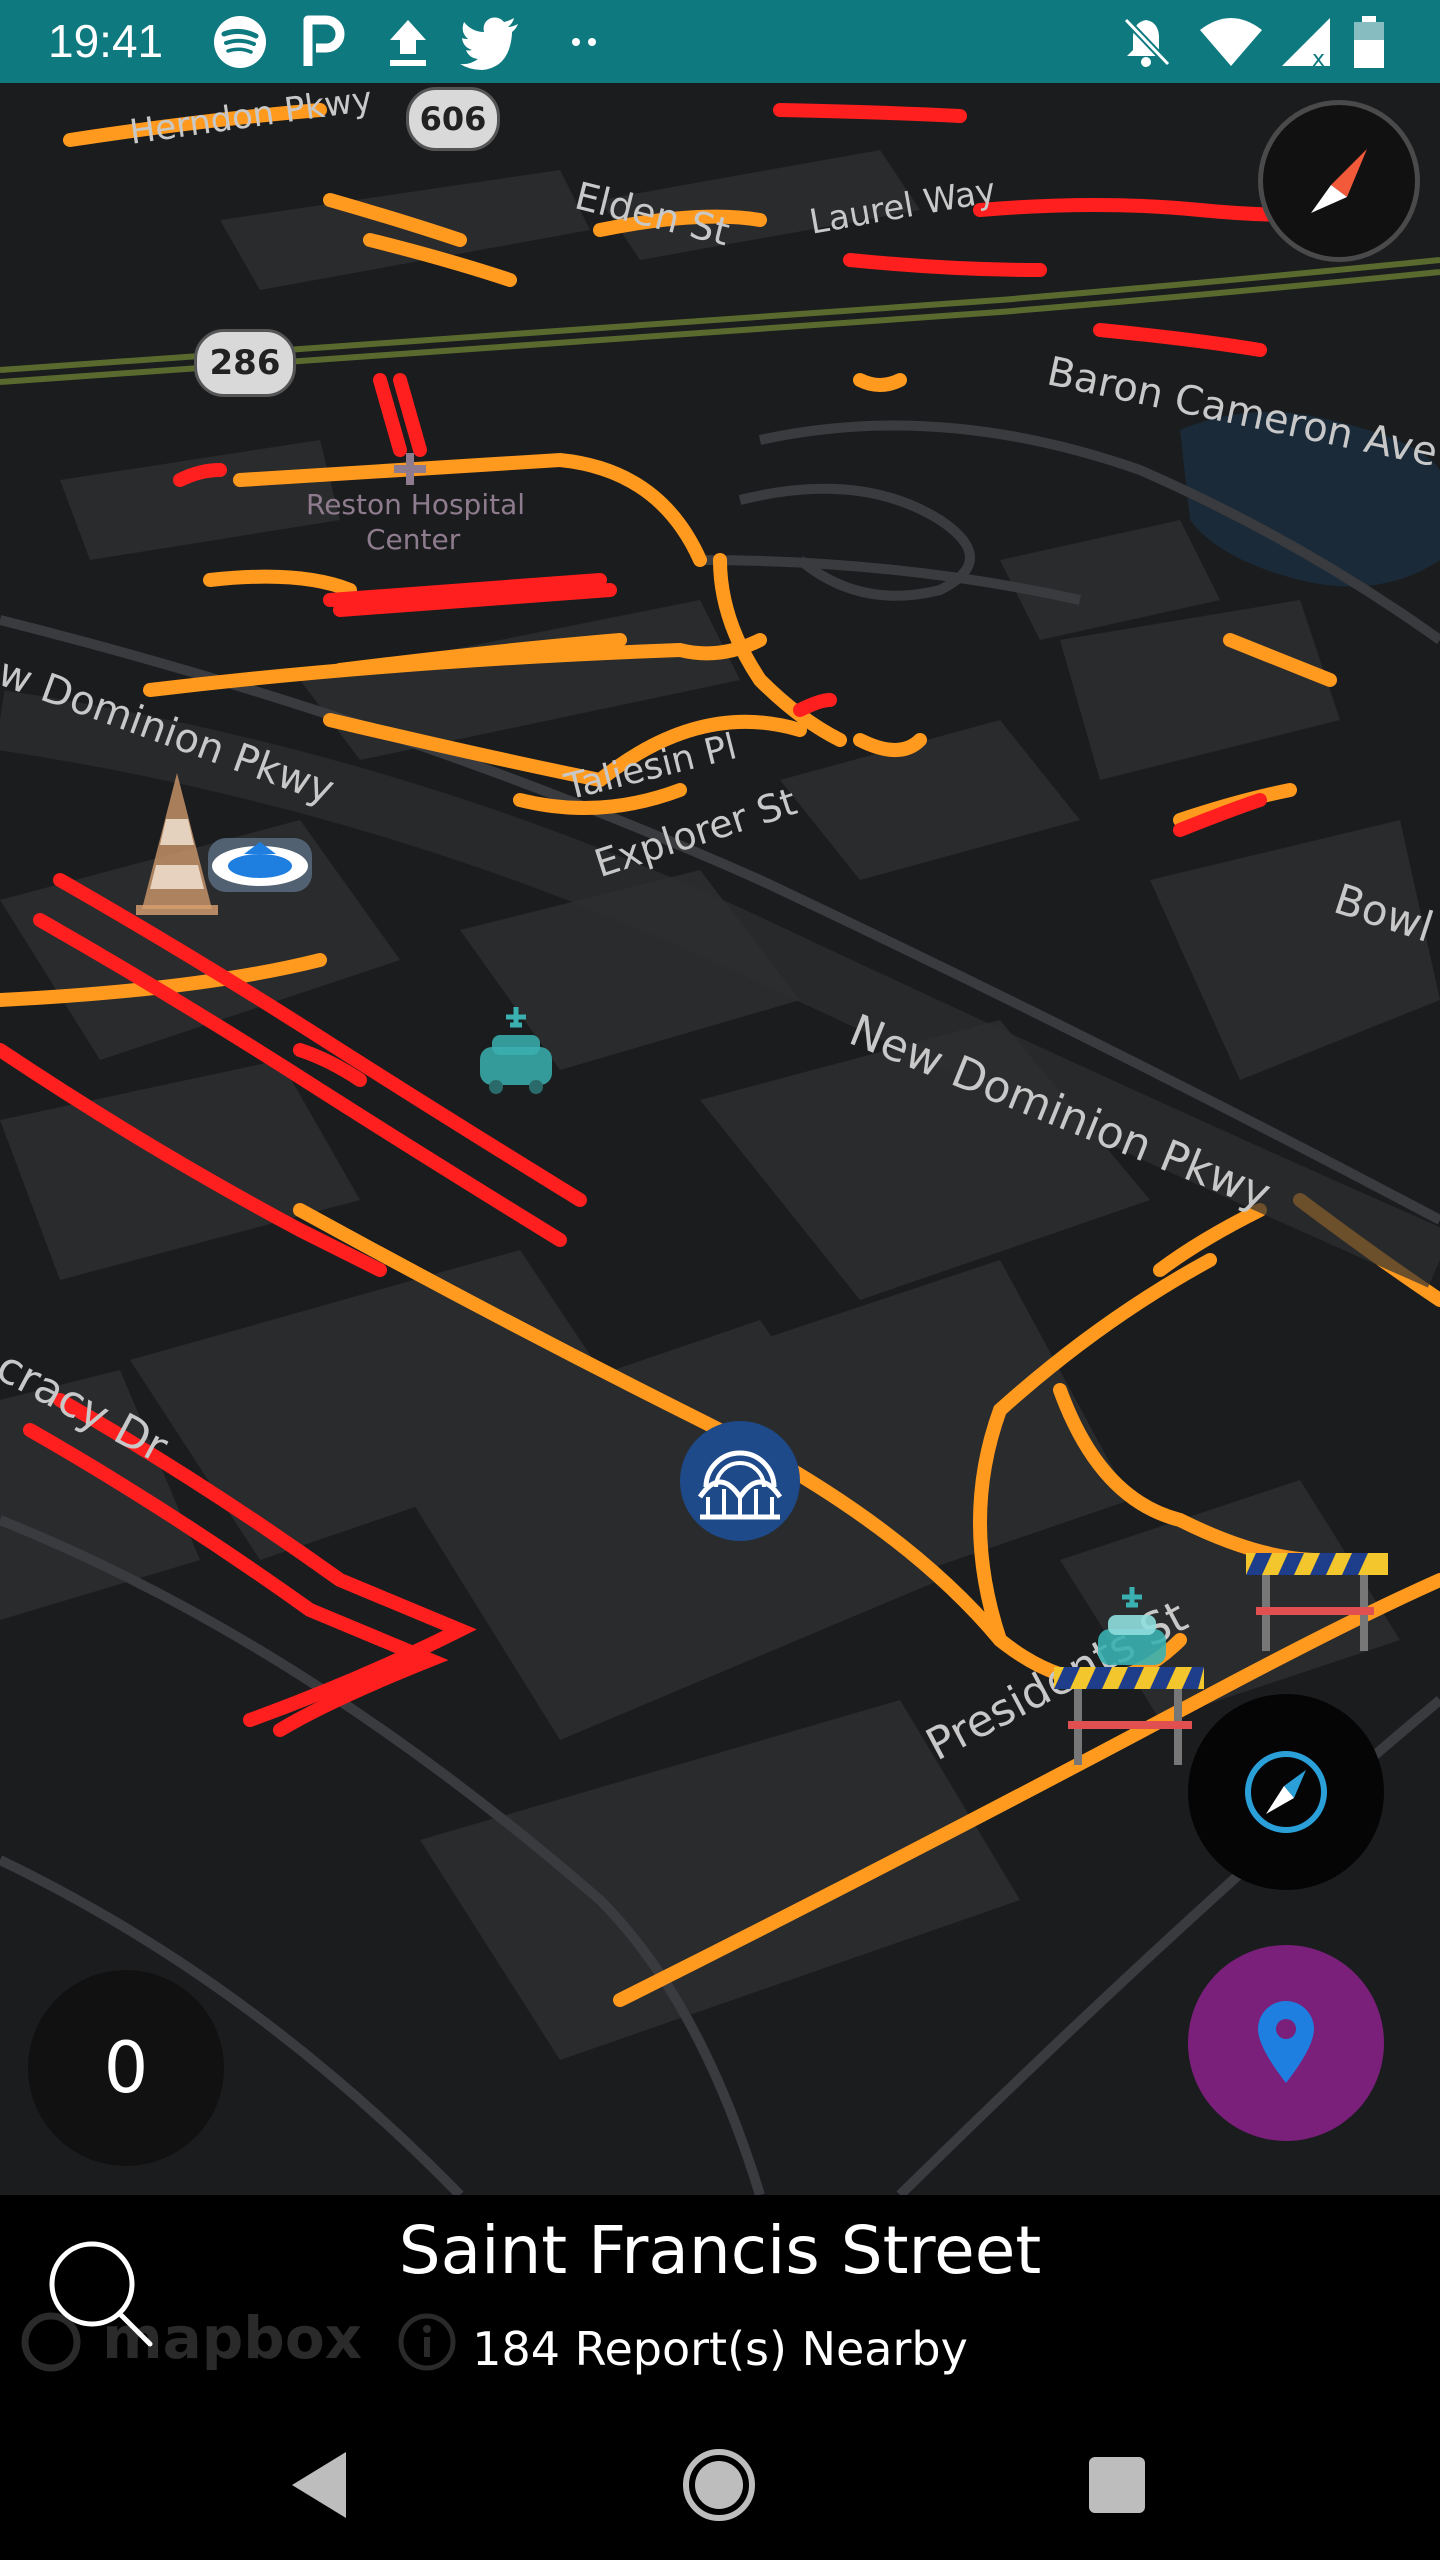 Image resolution: width=1440 pixels, height=2560 pixels. I want to click on more-dots-icon, so click(584, 42).